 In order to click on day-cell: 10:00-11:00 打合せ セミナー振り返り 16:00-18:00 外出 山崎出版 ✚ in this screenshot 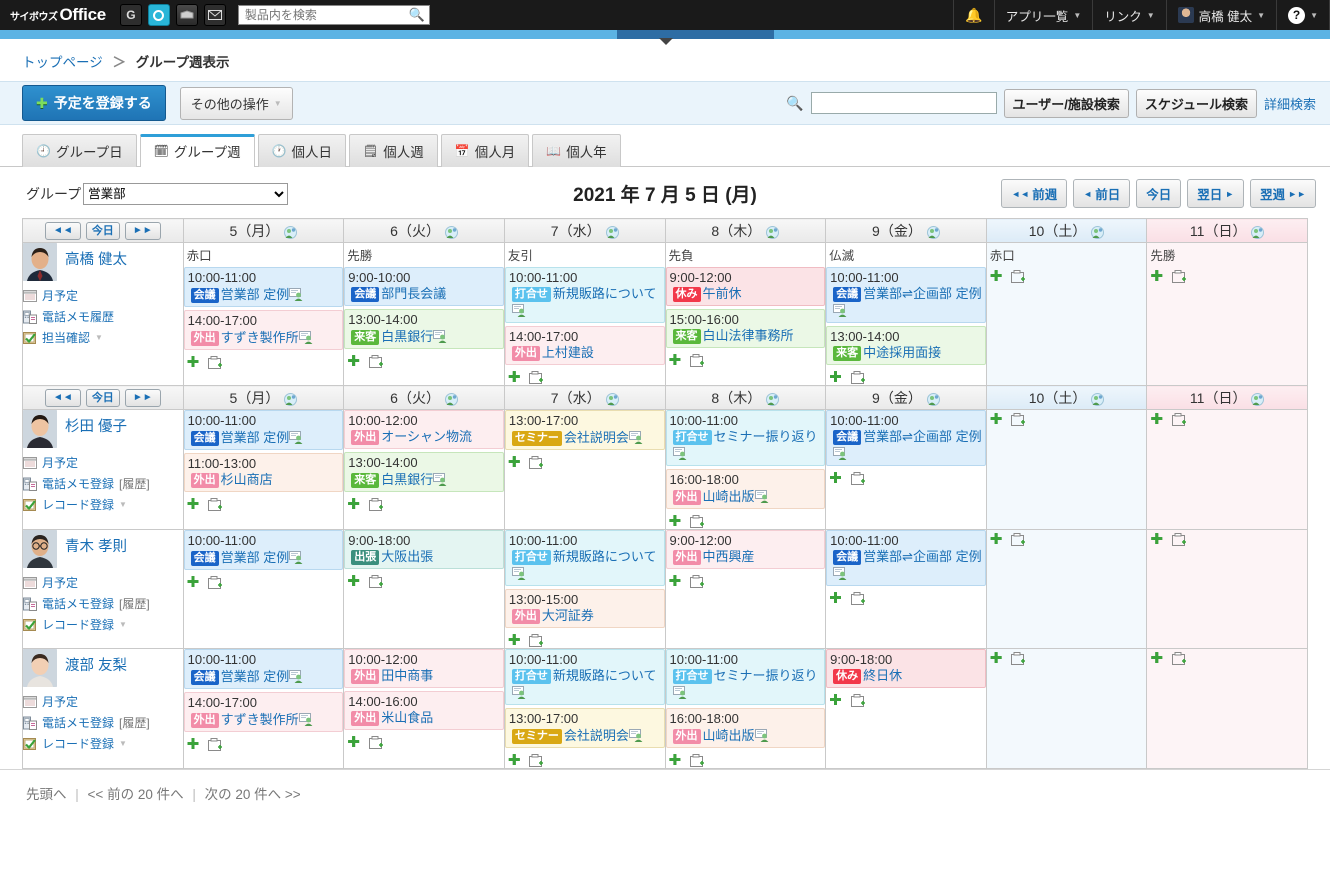, I will do `click(745, 708)`.